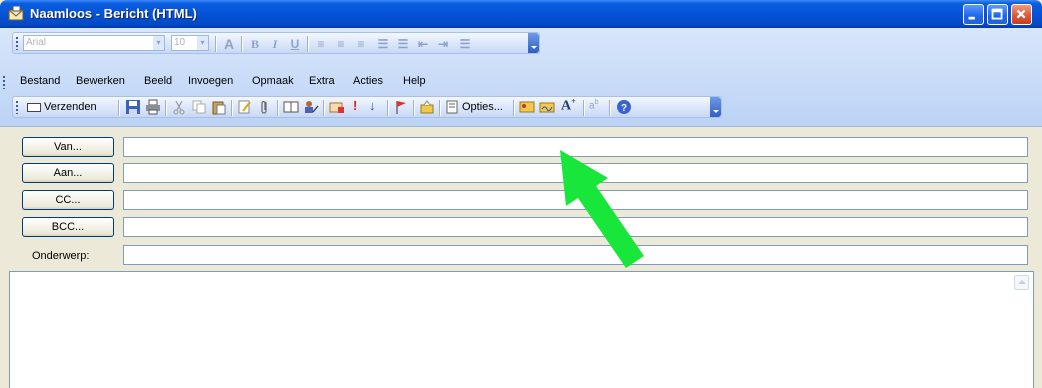 The height and width of the screenshot is (388, 1042). What do you see at coordinates (368, 81) in the screenshot?
I see `menu-acties: Acties` at bounding box center [368, 81].